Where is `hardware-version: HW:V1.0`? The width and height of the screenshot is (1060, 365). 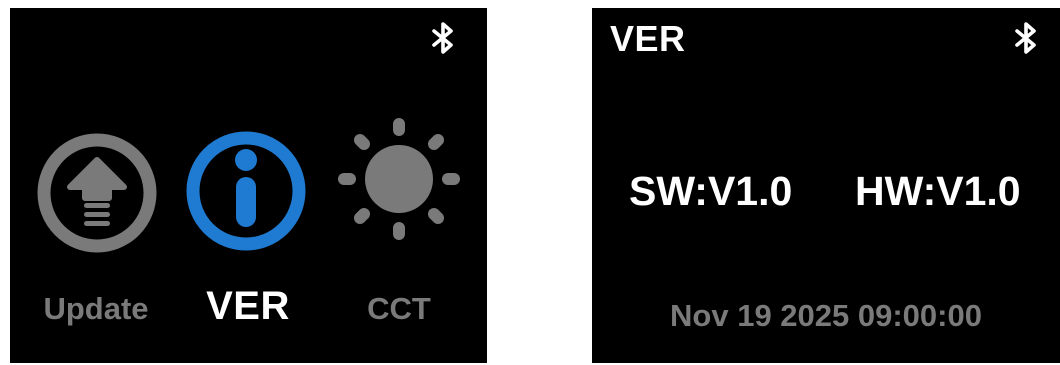 hardware-version: HW:V1.0 is located at coordinates (938, 191).